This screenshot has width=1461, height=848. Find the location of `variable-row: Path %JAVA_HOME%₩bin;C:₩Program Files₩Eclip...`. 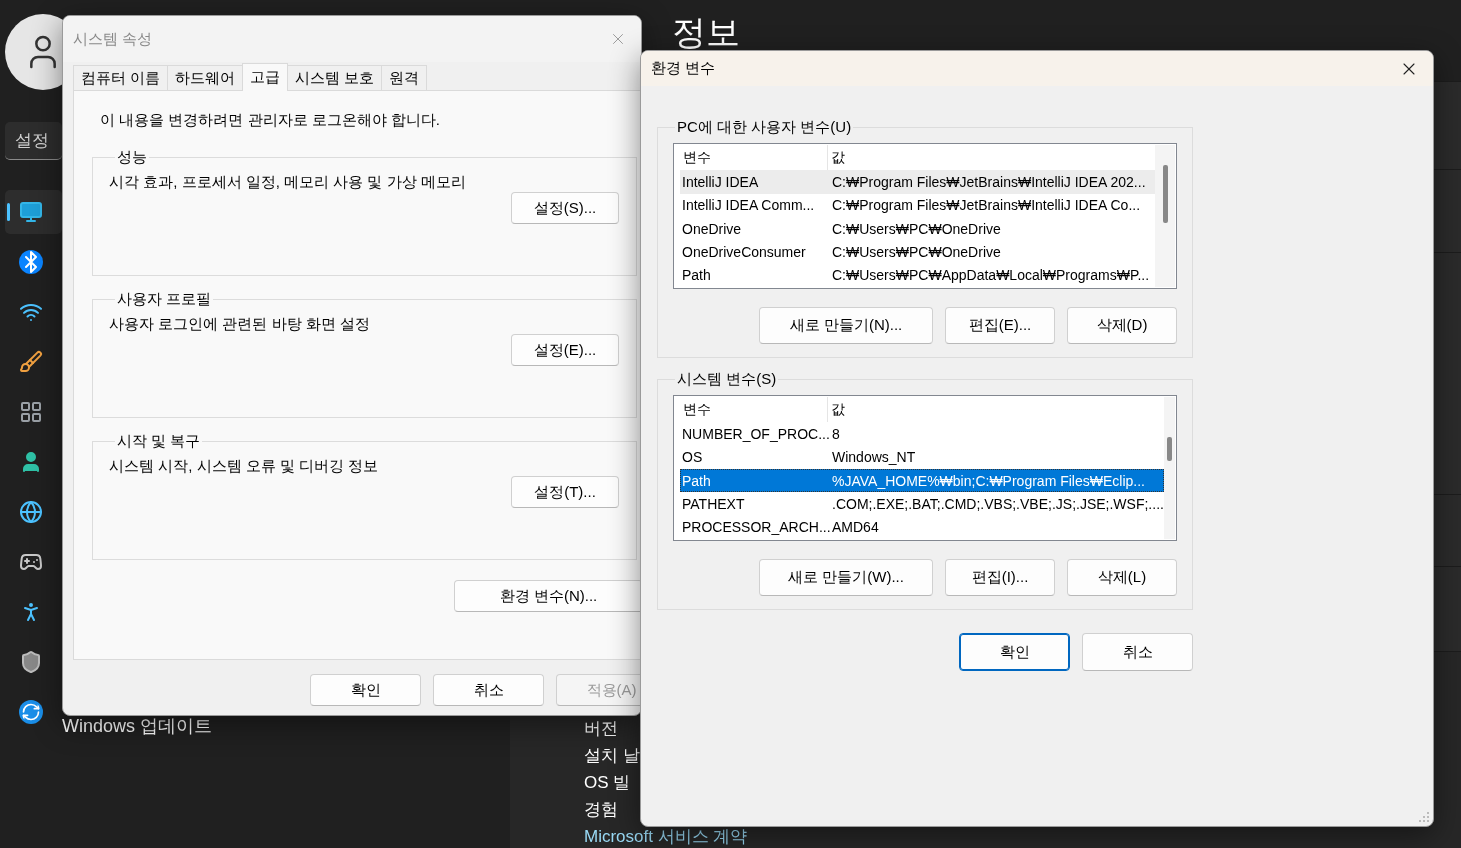

variable-row: Path %JAVA_HOME%₩bin;C:₩Program Files₩Eclip... is located at coordinates (922, 480).